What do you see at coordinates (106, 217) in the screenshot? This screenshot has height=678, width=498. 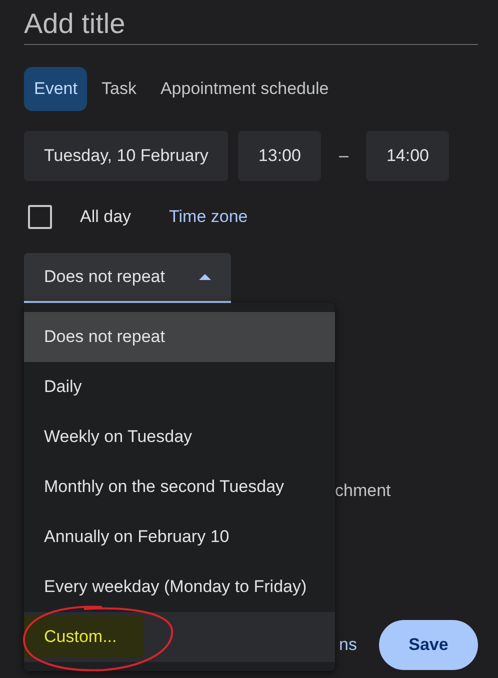 I see `all-day-label: All day` at bounding box center [106, 217].